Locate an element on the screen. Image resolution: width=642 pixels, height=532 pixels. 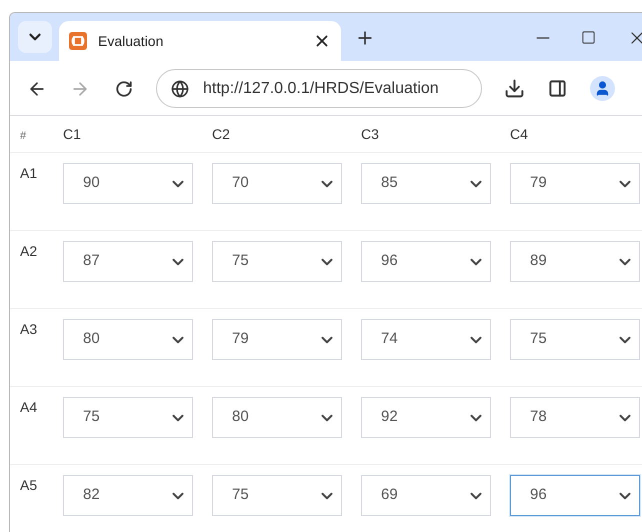
row-label: A3 is located at coordinates (29, 329).